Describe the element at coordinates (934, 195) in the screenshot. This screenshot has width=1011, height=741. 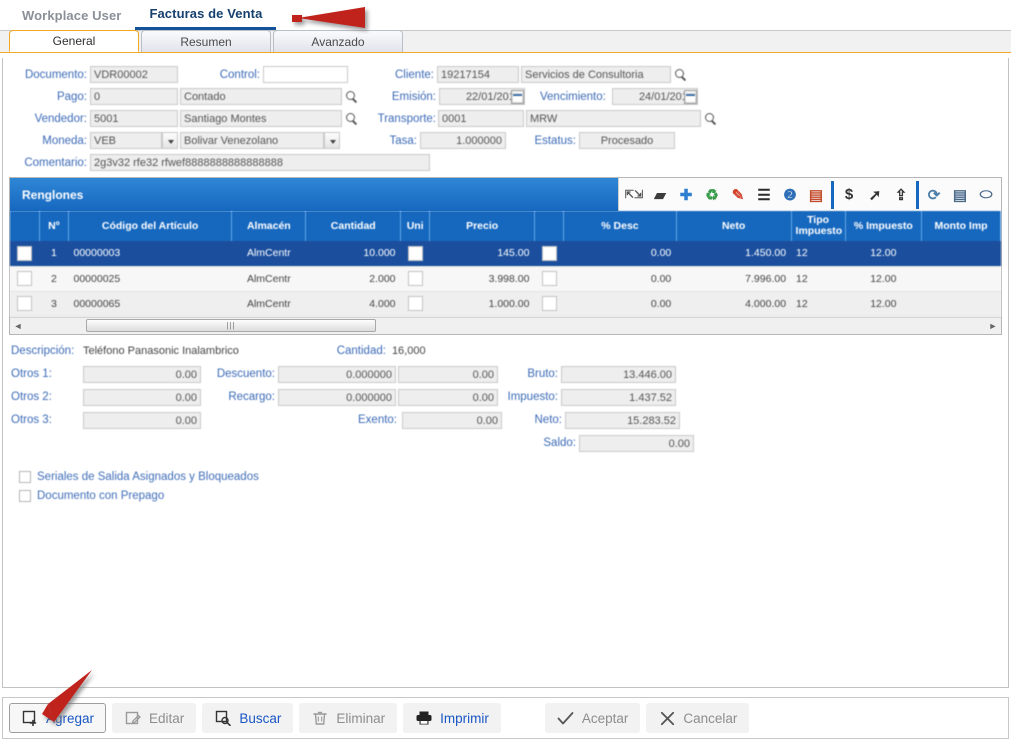
I see `reload-icon: ⟳` at that location.